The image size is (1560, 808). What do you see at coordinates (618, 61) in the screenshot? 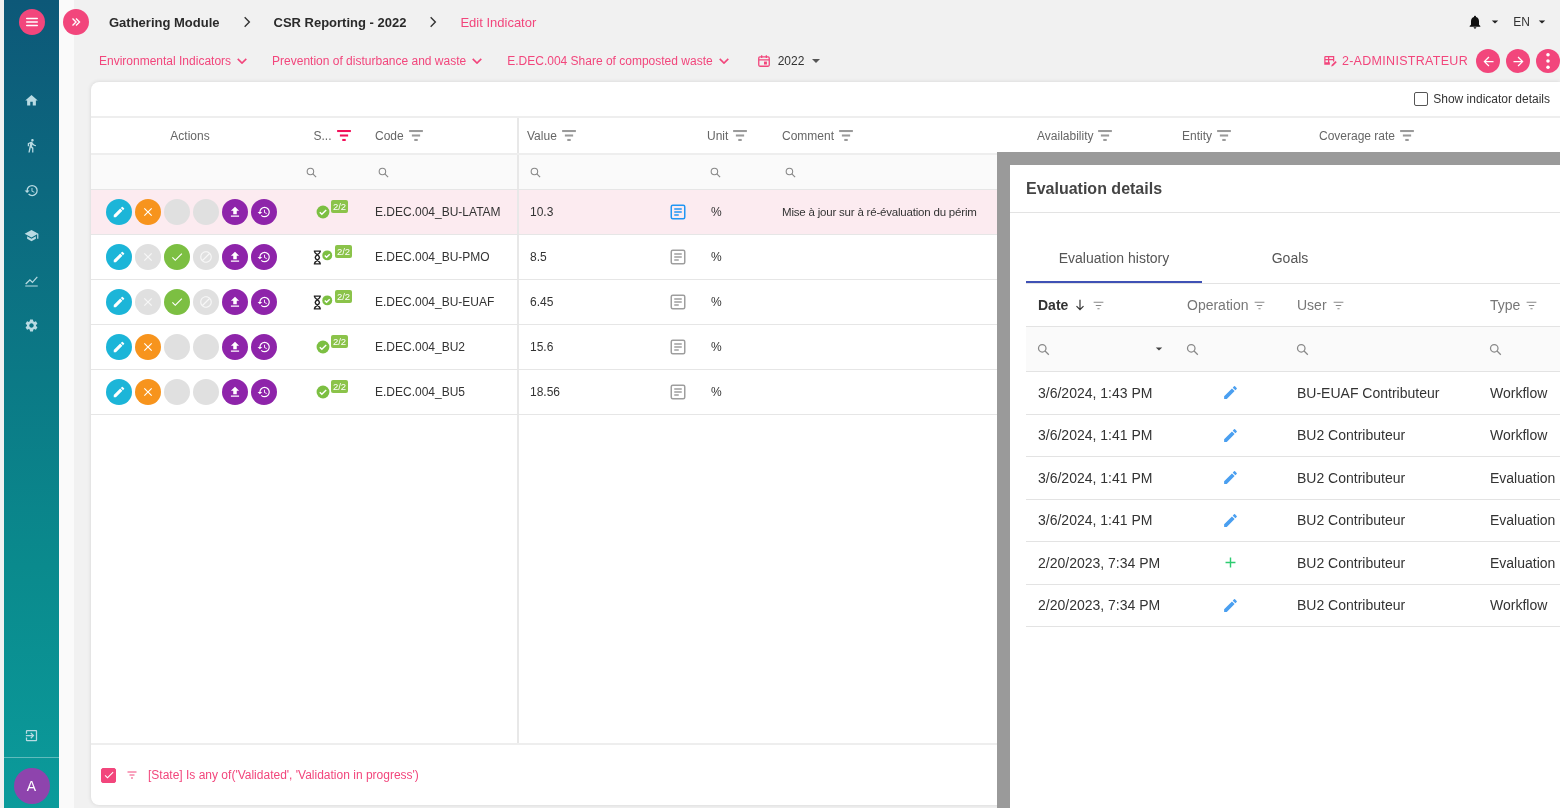
I see `filter-dropdown: E.DEC.004 Share of composted waste` at bounding box center [618, 61].